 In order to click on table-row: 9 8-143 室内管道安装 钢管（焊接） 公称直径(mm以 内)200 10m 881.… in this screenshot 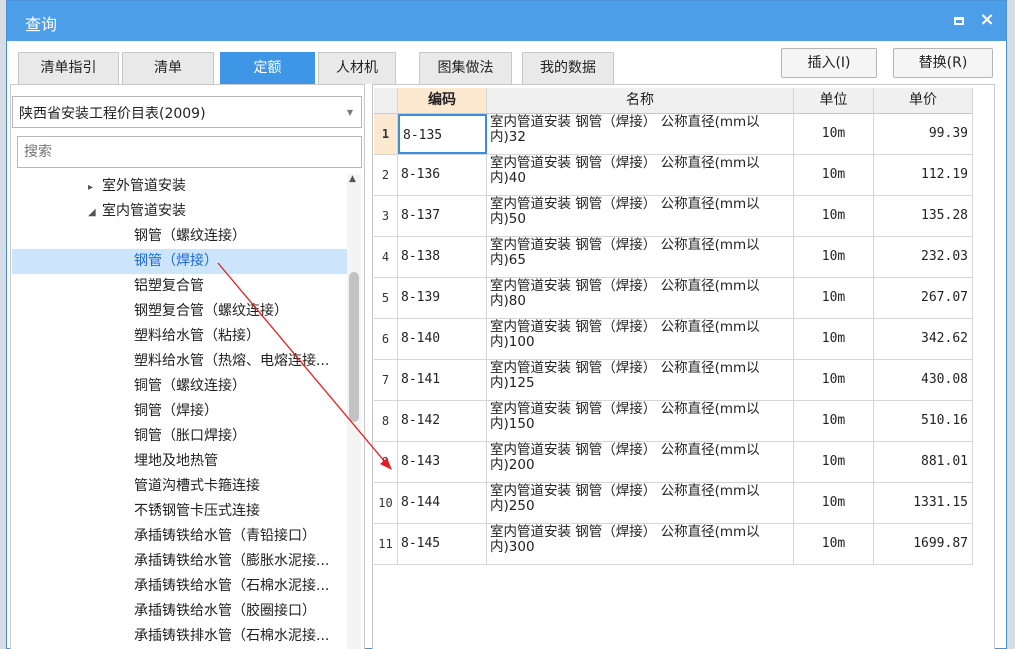, I will do `click(673, 462)`.